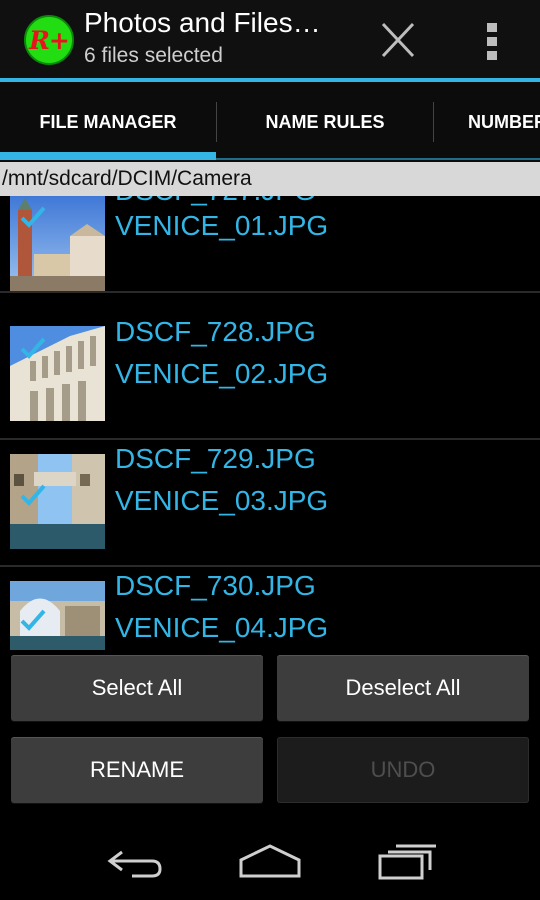 This screenshot has height=900, width=540. I want to click on original-filename: DSCF_730.JPG, so click(215, 585).